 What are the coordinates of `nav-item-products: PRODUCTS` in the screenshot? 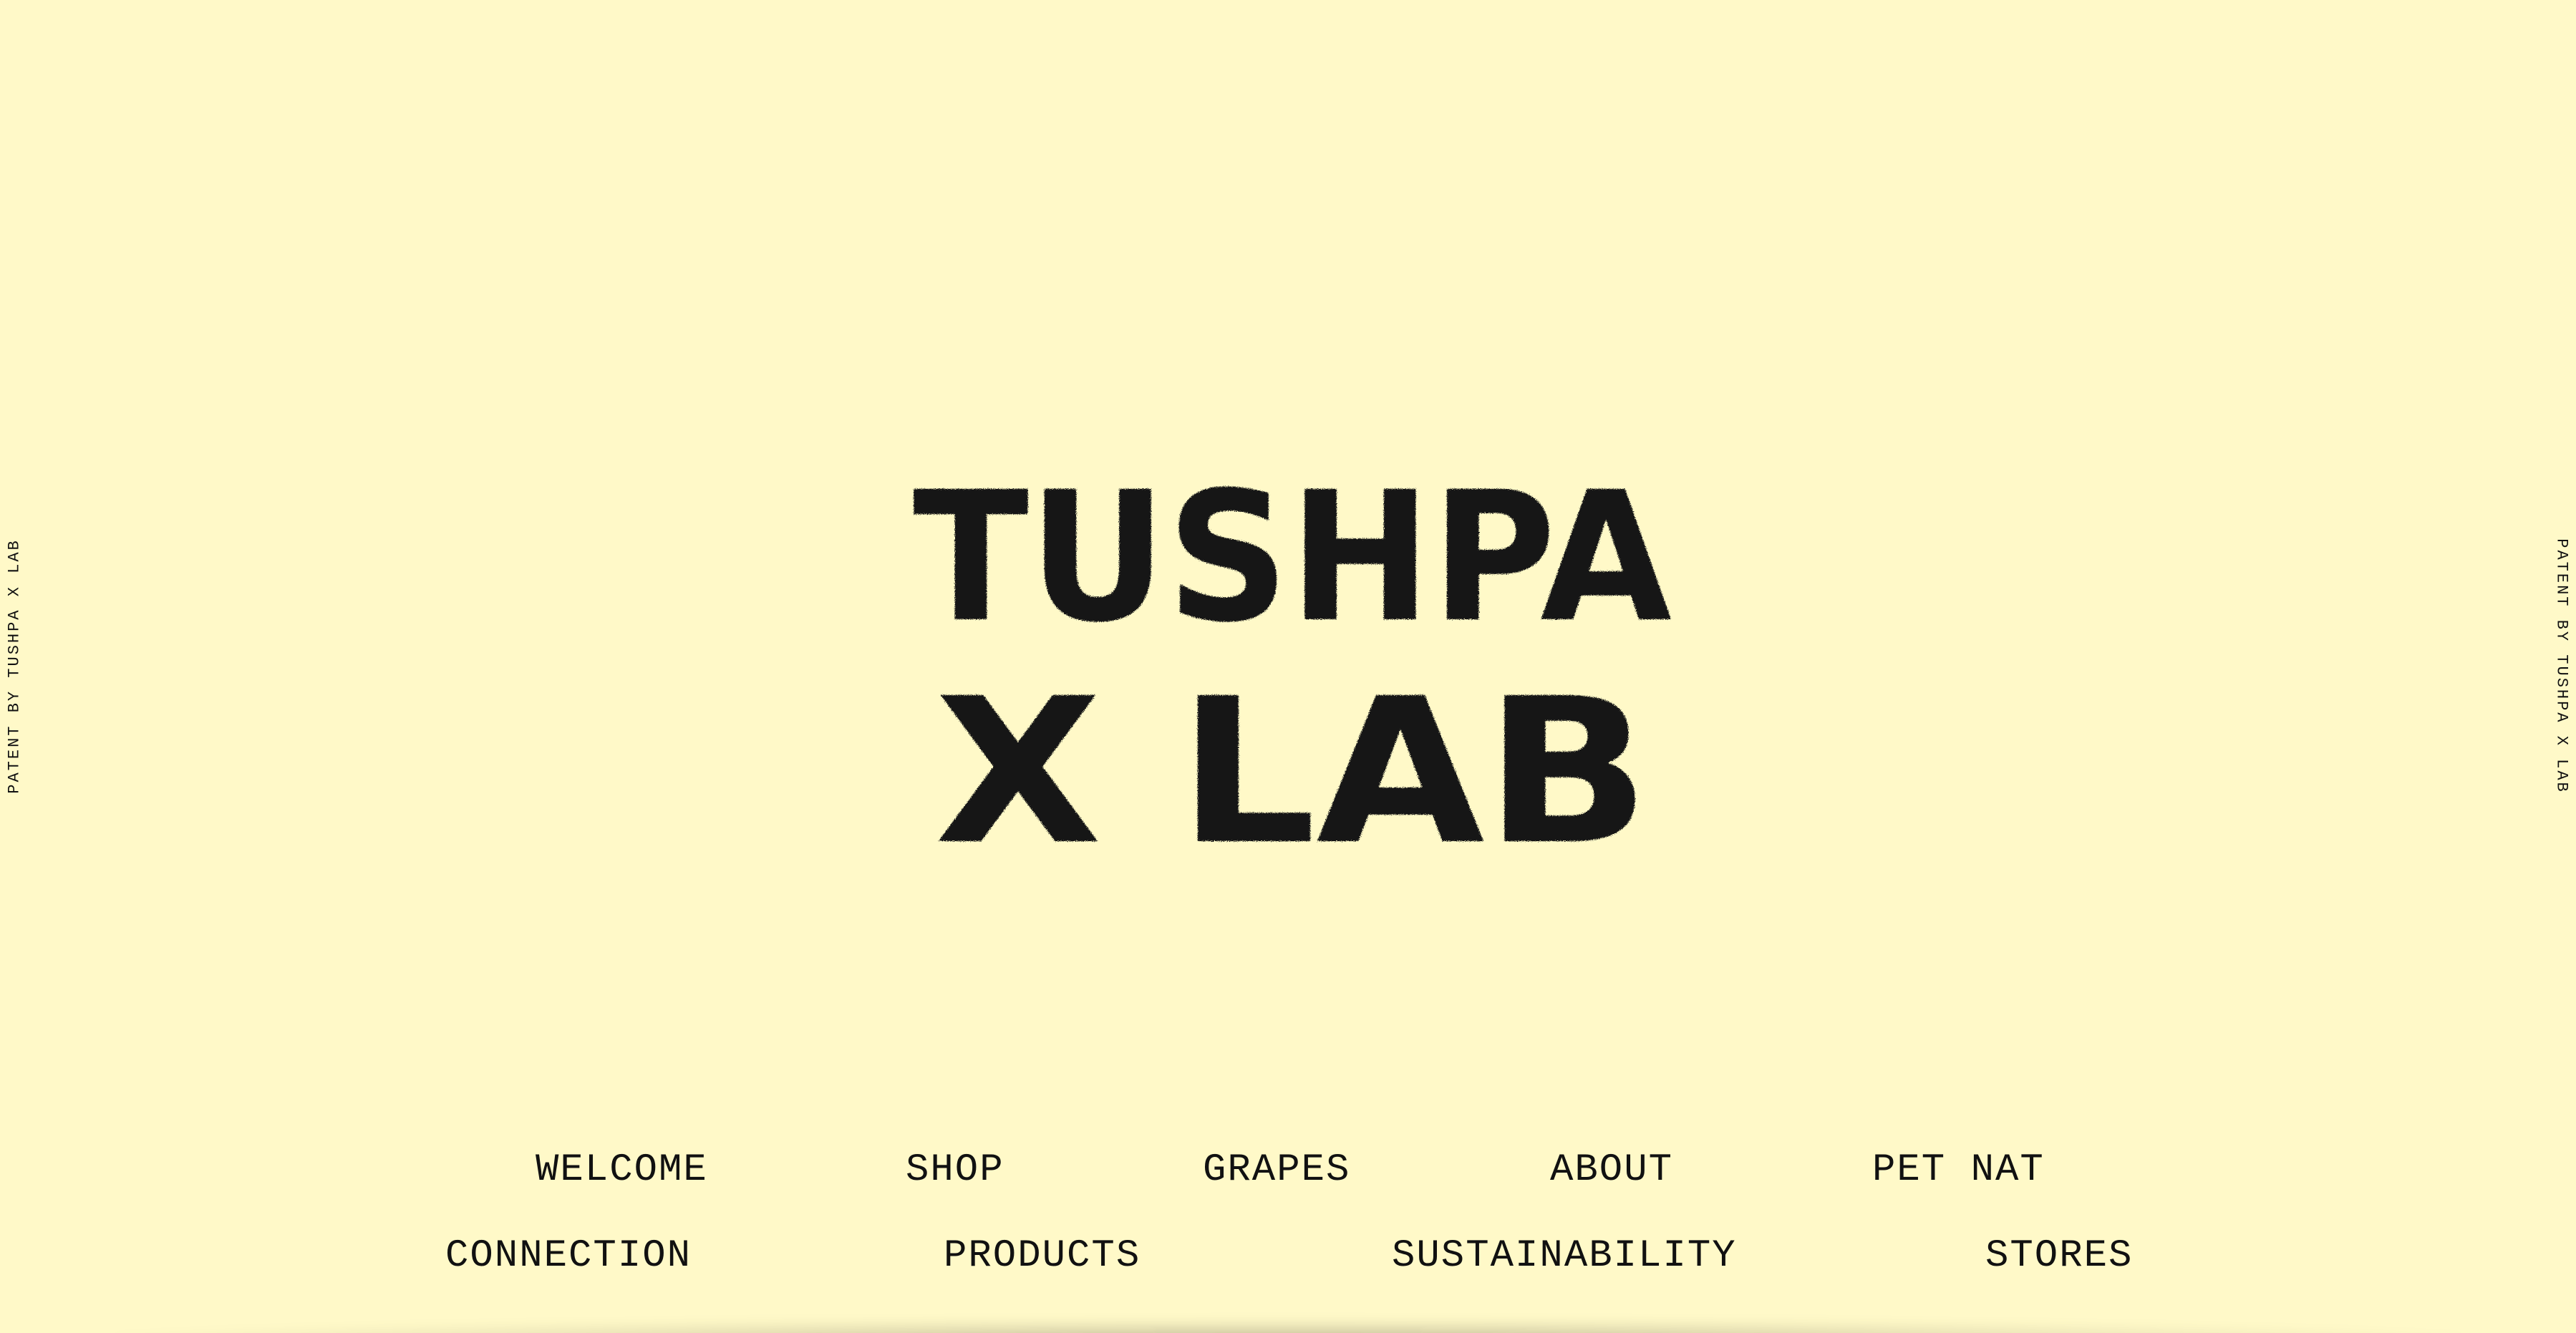 It's located at (1042, 1256).